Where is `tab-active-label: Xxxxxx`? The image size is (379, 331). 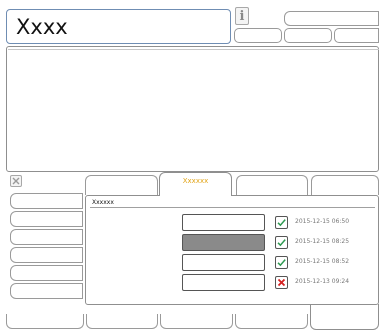
tab-active-label: Xxxxxx is located at coordinates (195, 181).